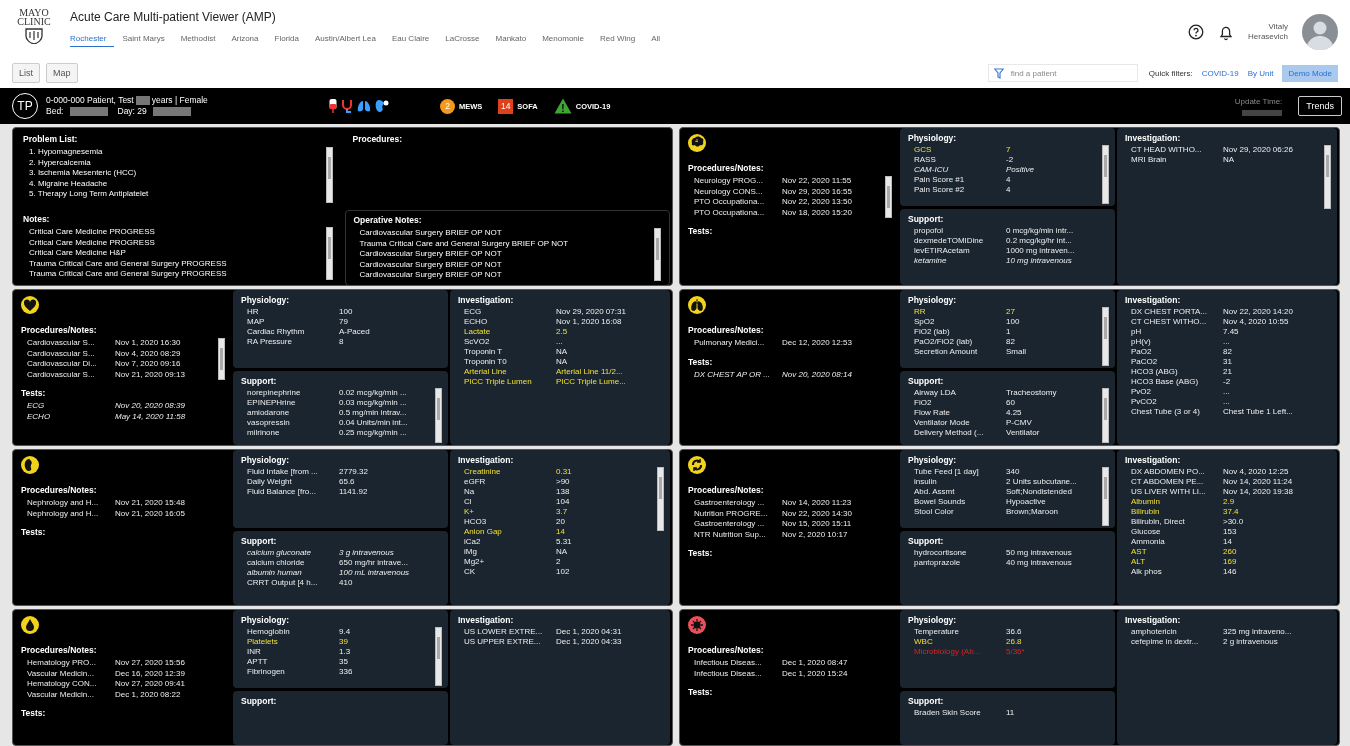 The height and width of the screenshot is (746, 1350). What do you see at coordinates (175, 183) in the screenshot?
I see `list-item: 4. Migraine Headache` at bounding box center [175, 183].